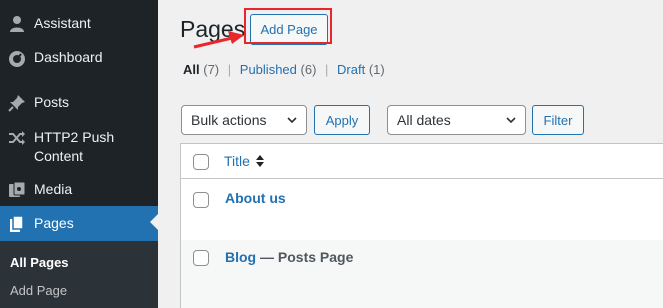  I want to click on post-state-label: — Posts Page, so click(307, 257).